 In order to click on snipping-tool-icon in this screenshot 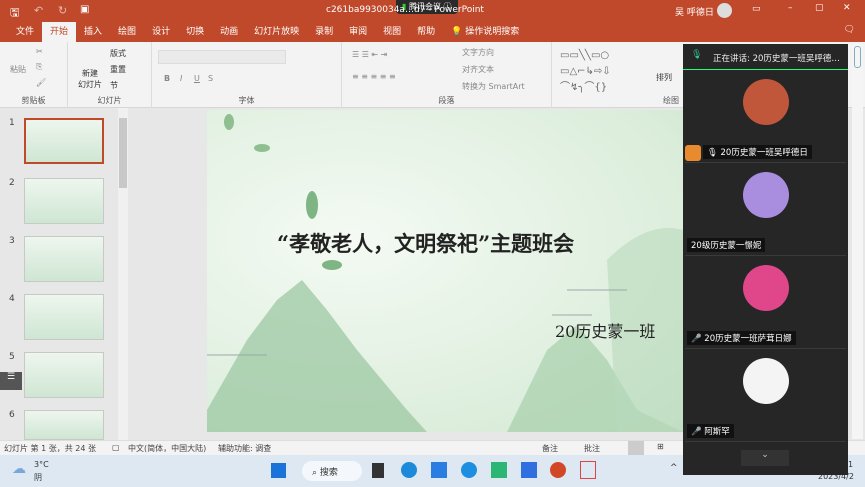, I will do `click(588, 470)`.